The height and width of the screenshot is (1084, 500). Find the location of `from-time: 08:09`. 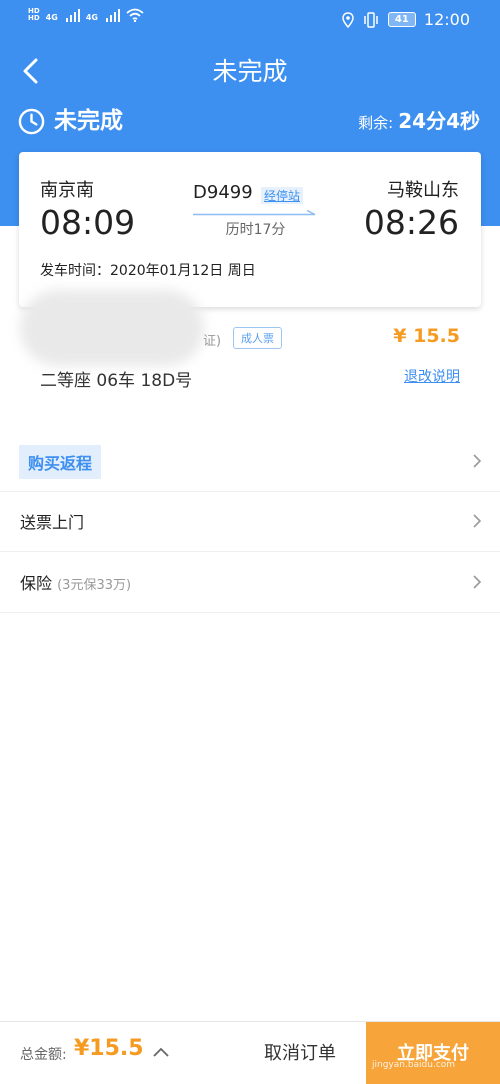

from-time: 08:09 is located at coordinates (88, 222).